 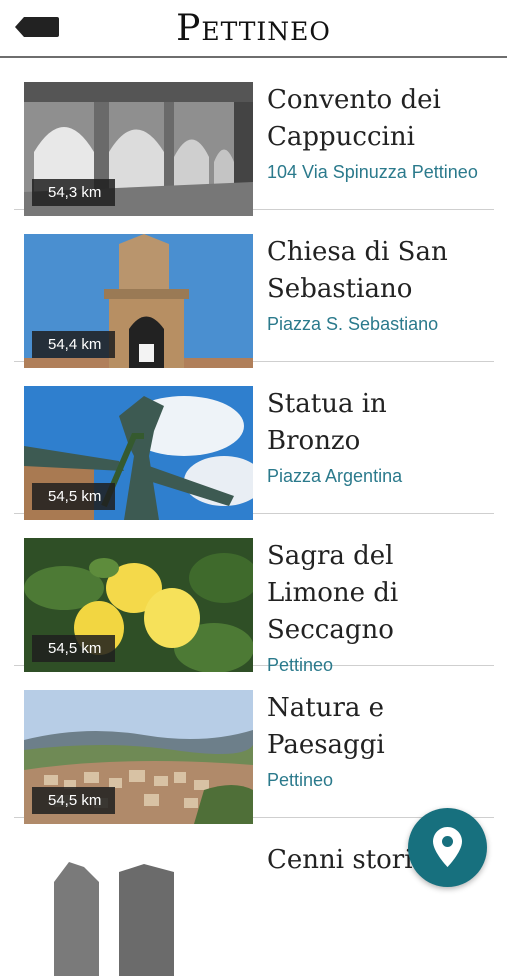 I want to click on place-address: Pettineo, so click(x=300, y=780).